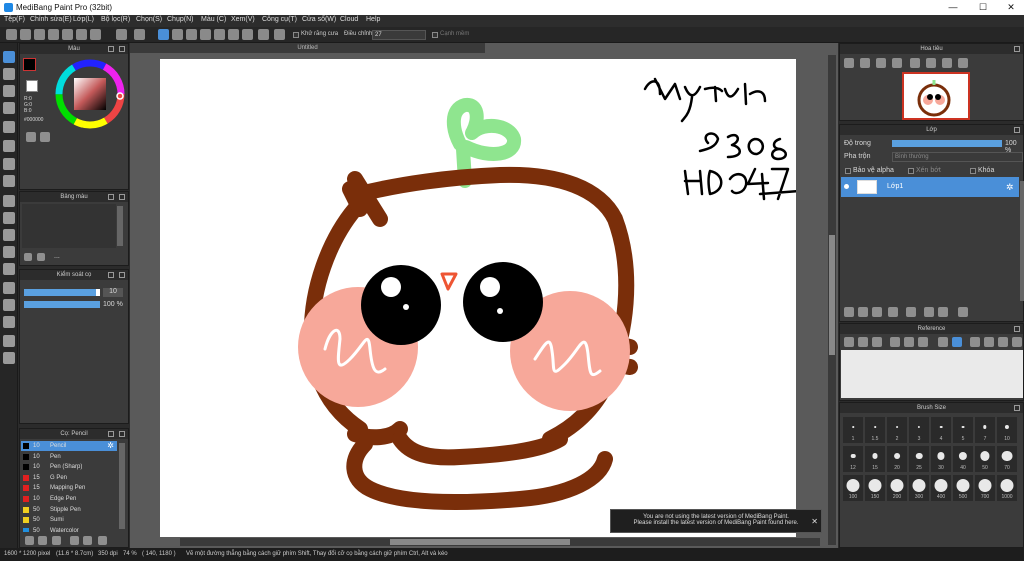 This screenshot has width=1024, height=561. Describe the element at coordinates (29, 64) in the screenshot. I see `primary-color-swatch` at that location.